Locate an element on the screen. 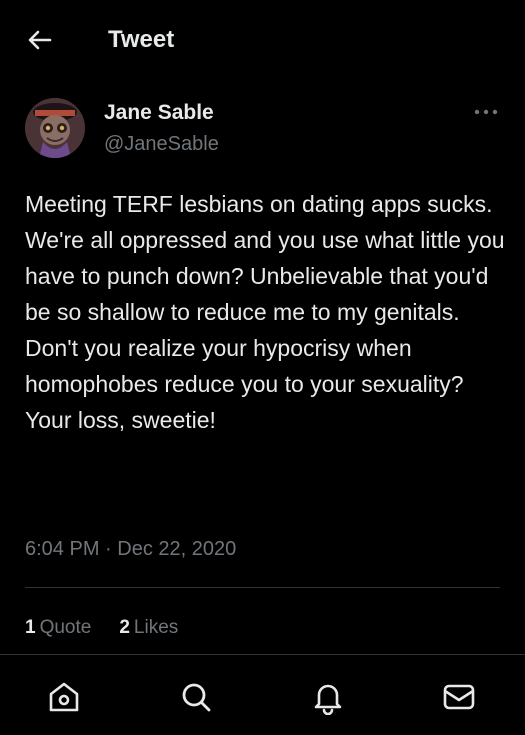 The width and height of the screenshot is (525, 735). back-button is located at coordinates (40, 40).